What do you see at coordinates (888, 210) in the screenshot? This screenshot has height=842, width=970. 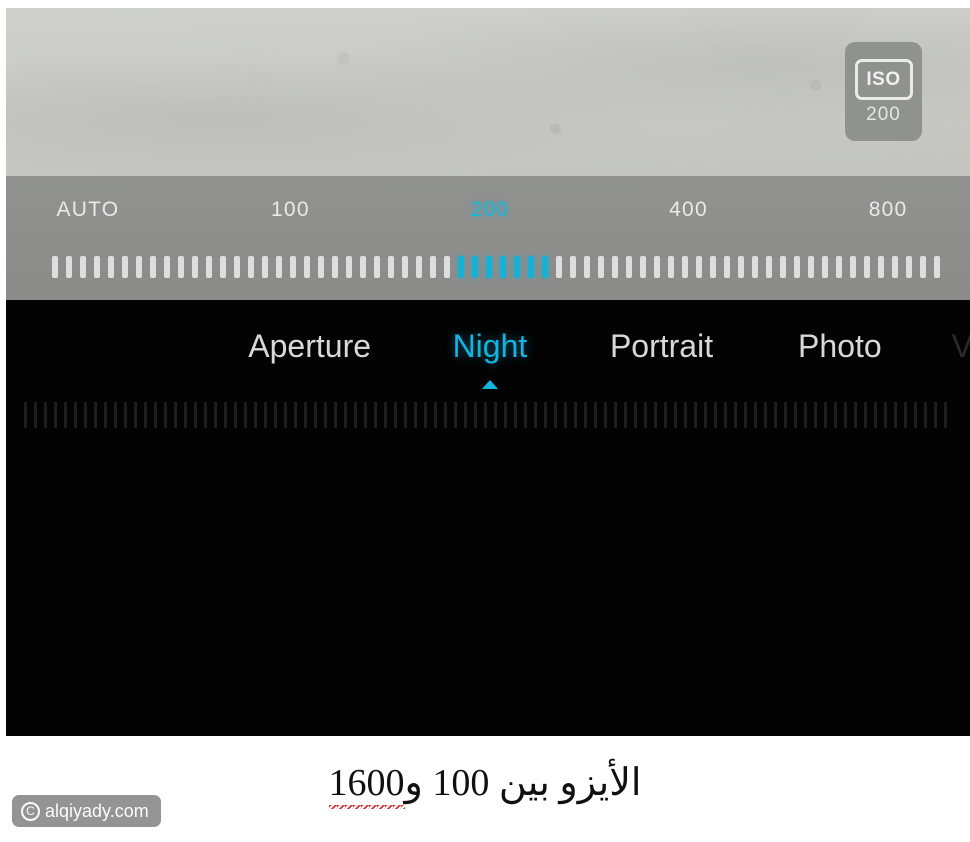 I see `iso-label-800: 800` at bounding box center [888, 210].